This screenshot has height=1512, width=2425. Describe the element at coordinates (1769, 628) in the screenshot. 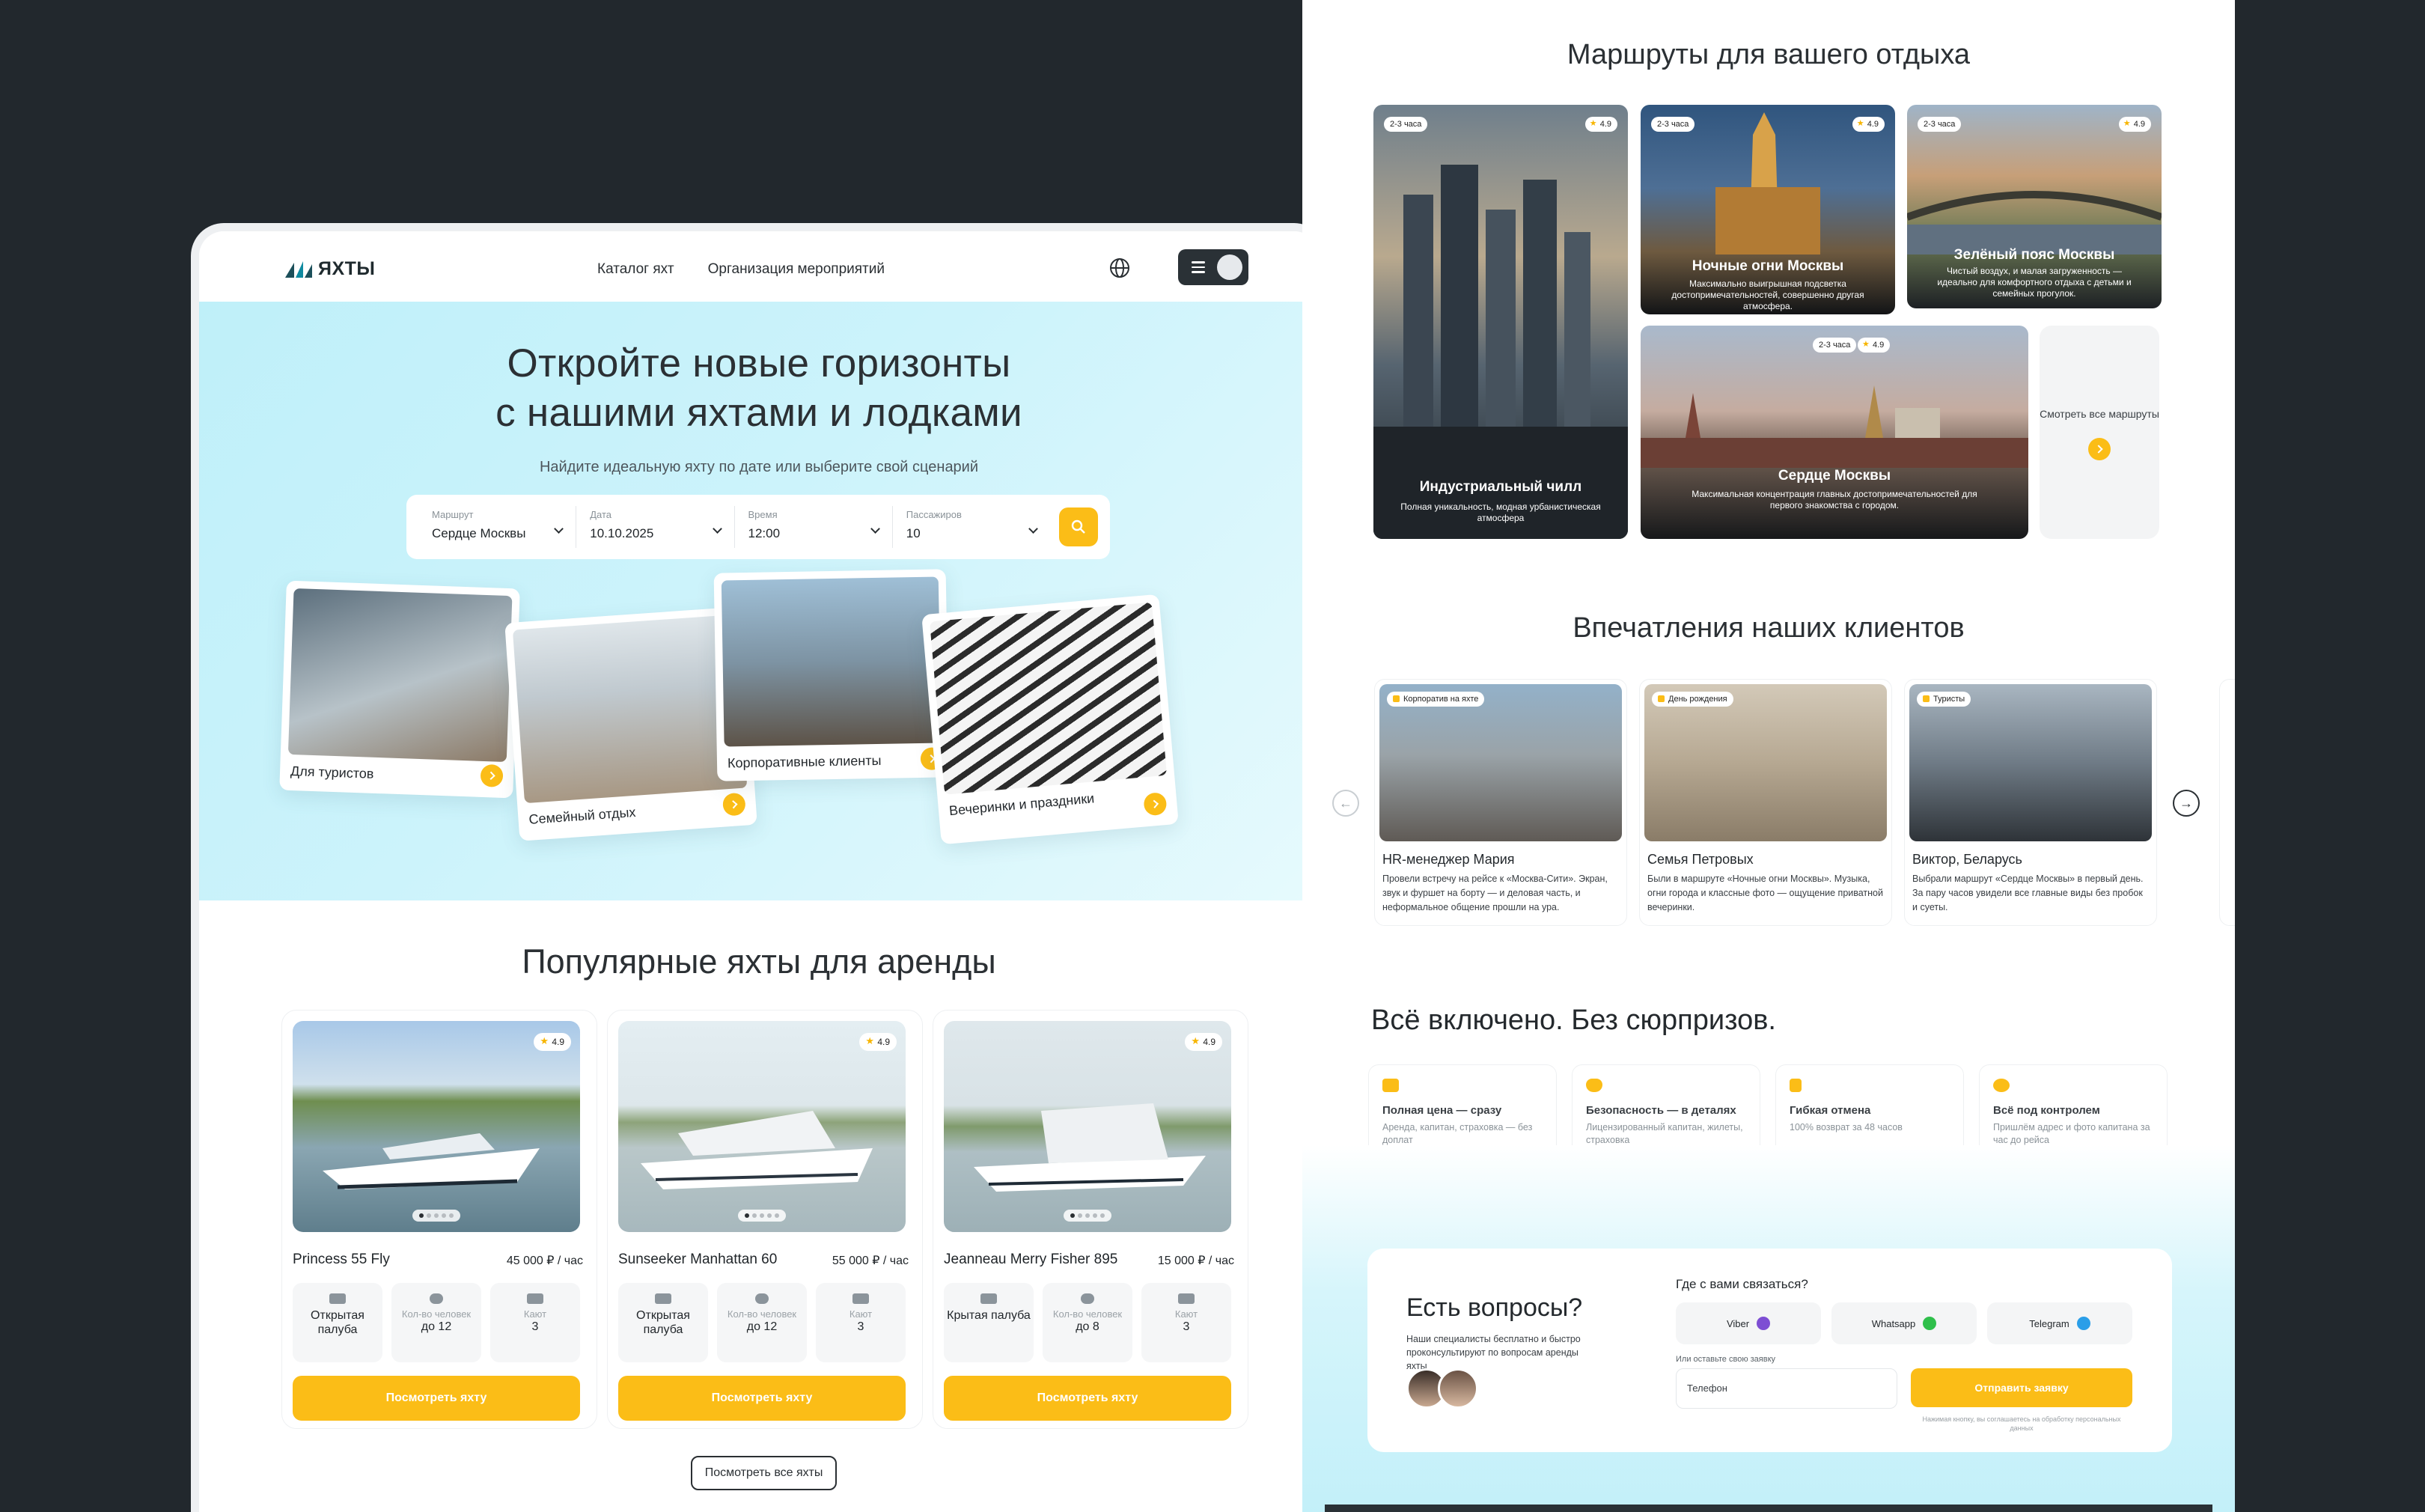

I see `reviews-title: Впечатления наших клиентов` at that location.